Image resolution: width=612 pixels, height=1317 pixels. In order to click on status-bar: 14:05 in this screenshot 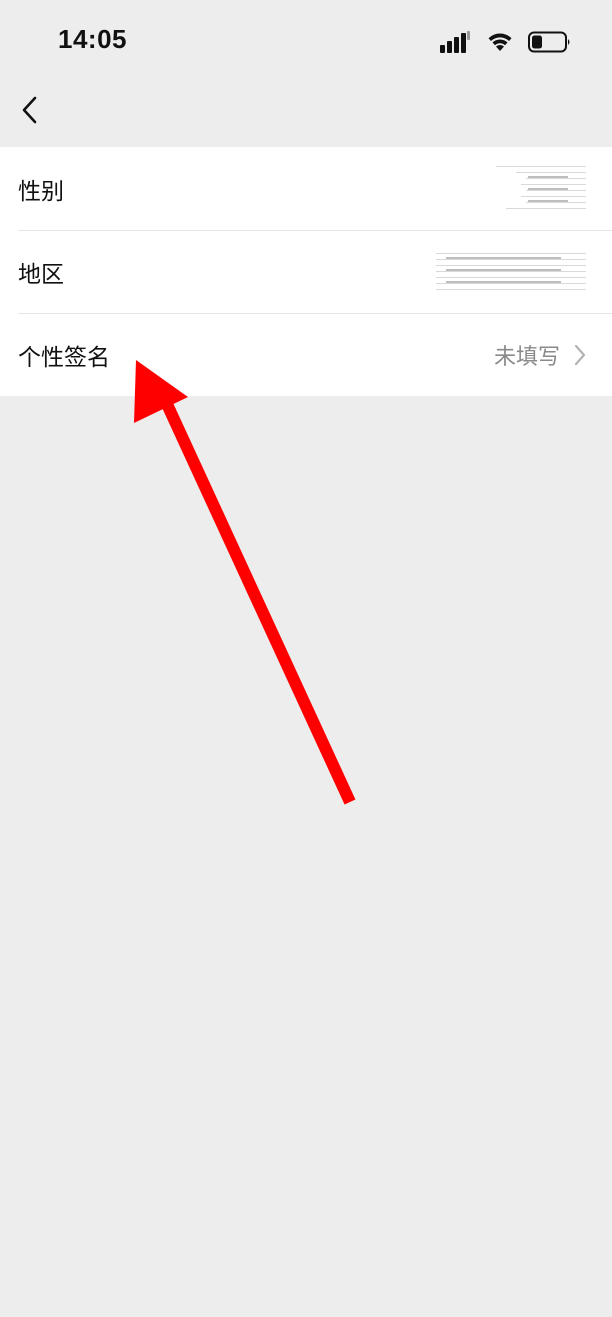, I will do `click(306, 40)`.